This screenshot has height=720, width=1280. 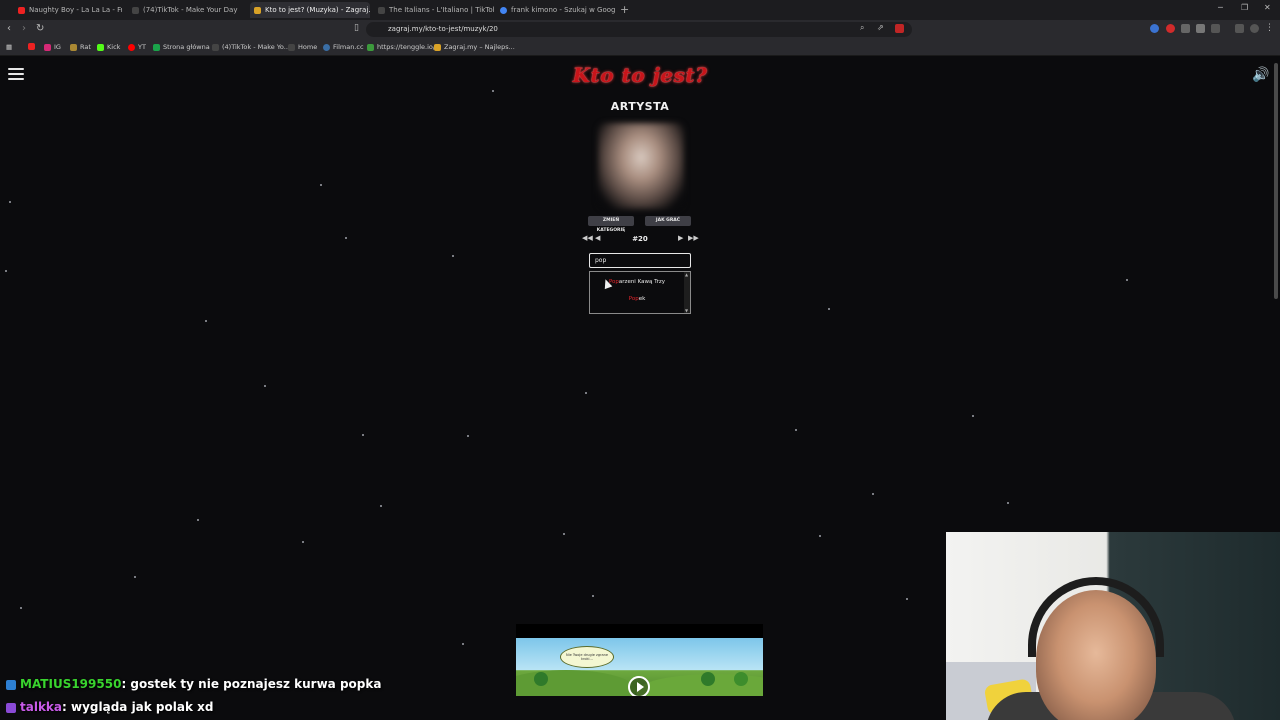 I want to click on how-to-play-button: JAK GRAĆ, so click(x=668, y=221).